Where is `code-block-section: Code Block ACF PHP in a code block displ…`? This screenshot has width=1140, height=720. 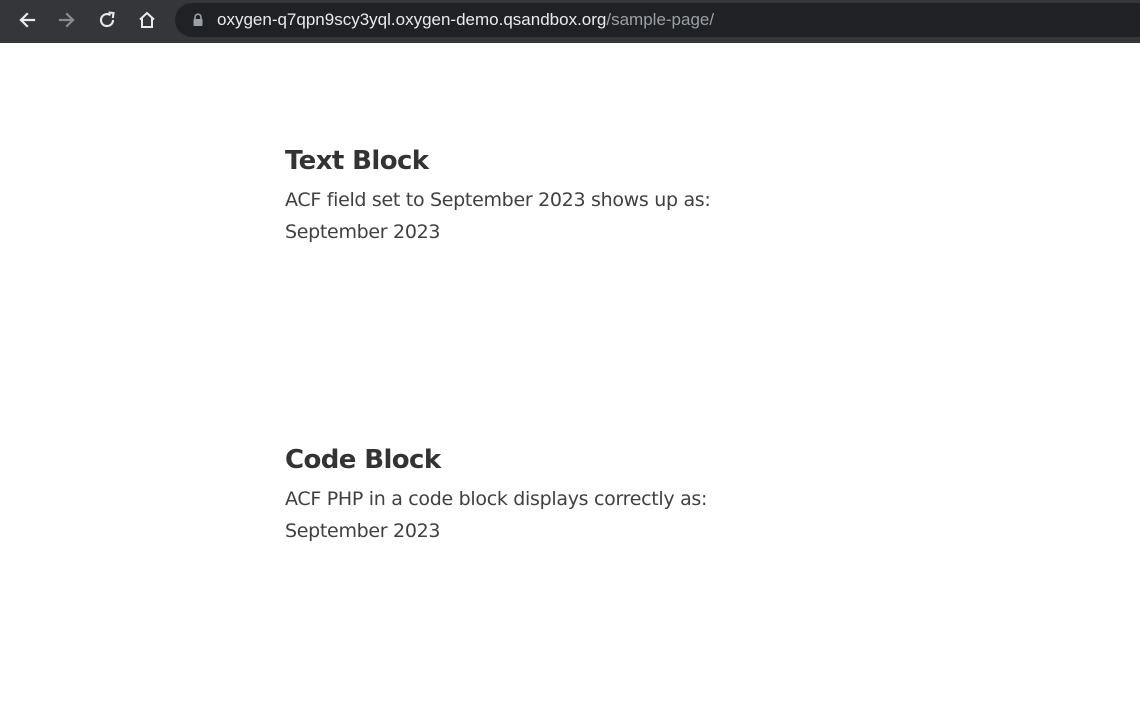
code-block-section: Code Block ACF PHP in a code block displ… is located at coordinates (635, 494).